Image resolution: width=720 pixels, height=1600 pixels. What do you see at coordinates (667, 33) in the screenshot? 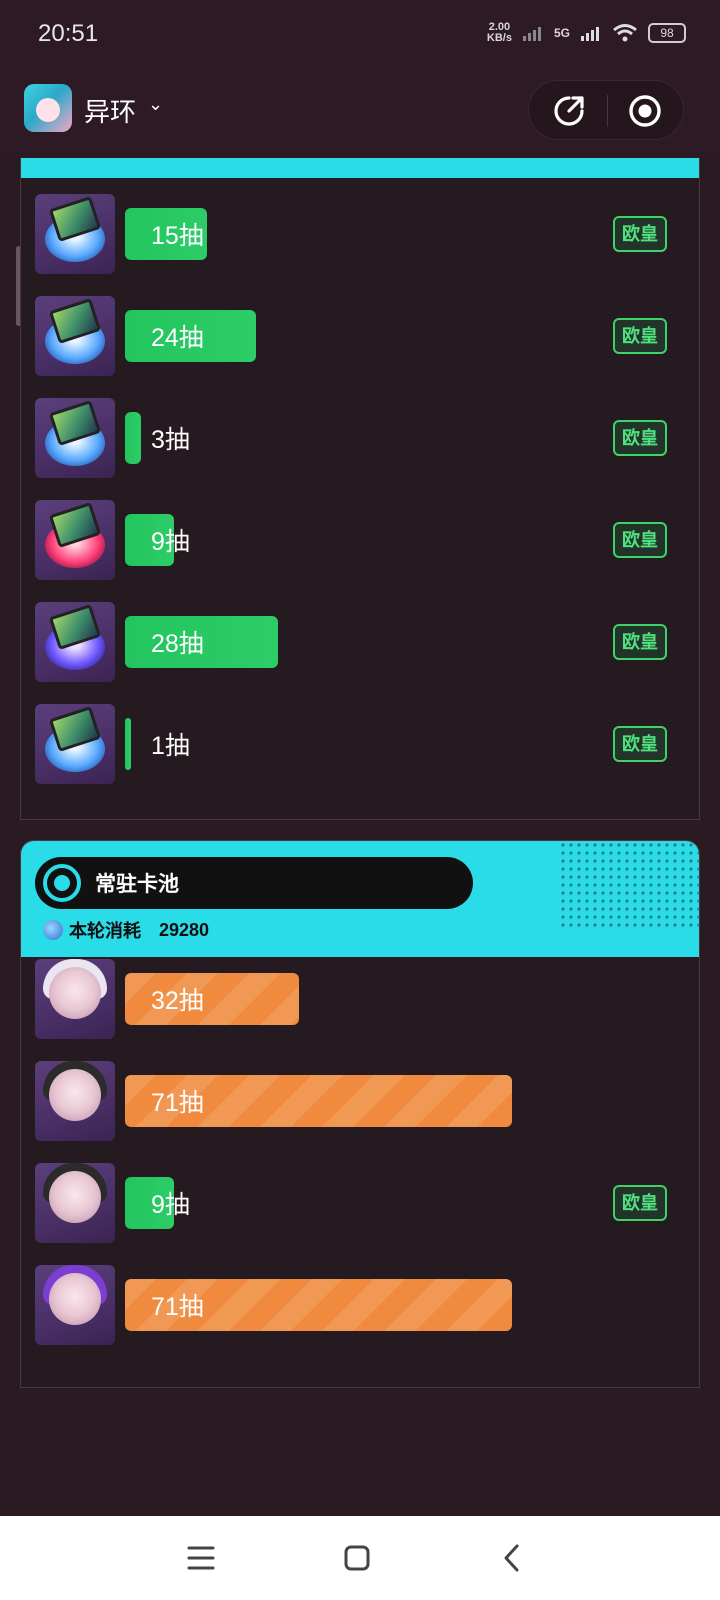
I see `battery-indicator: 98` at bounding box center [667, 33].